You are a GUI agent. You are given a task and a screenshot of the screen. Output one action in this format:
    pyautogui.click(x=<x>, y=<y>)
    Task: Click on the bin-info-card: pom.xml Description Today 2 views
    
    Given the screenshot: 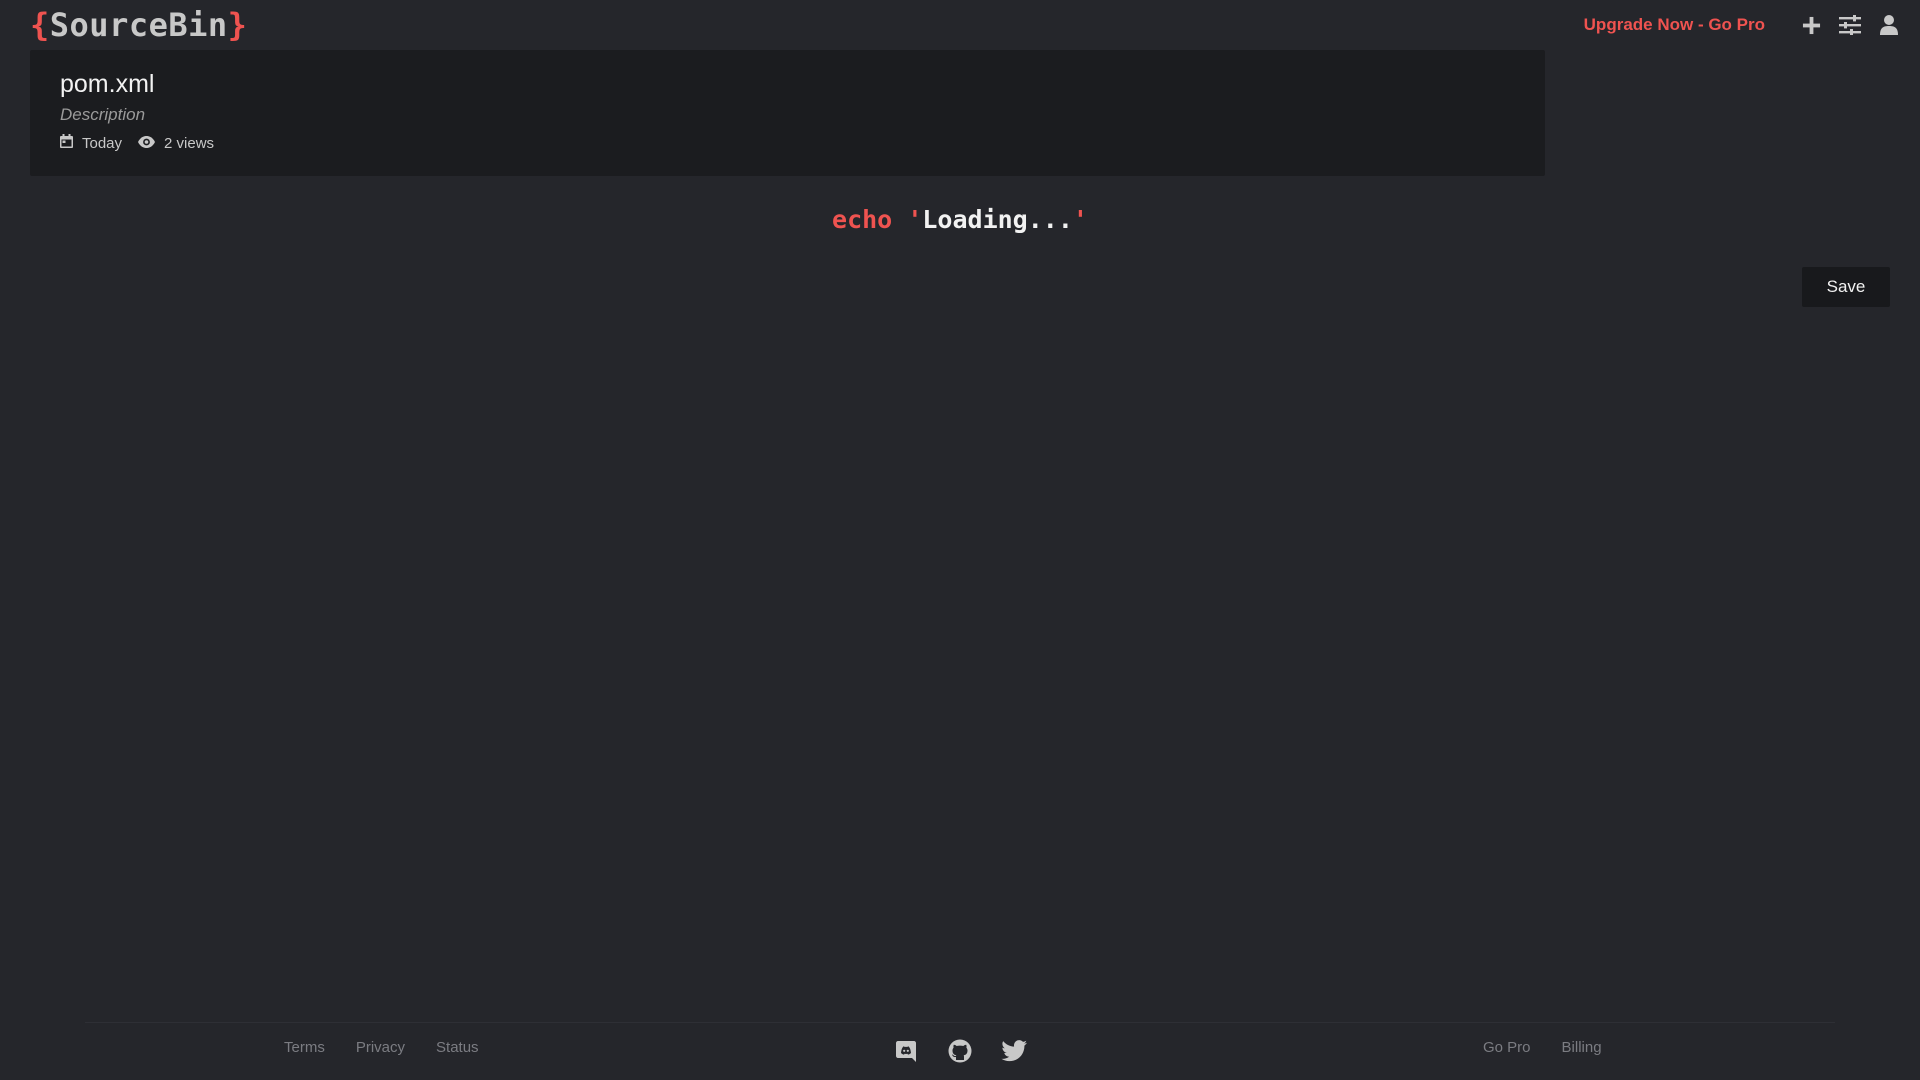 What is the action you would take?
    pyautogui.click(x=787, y=113)
    